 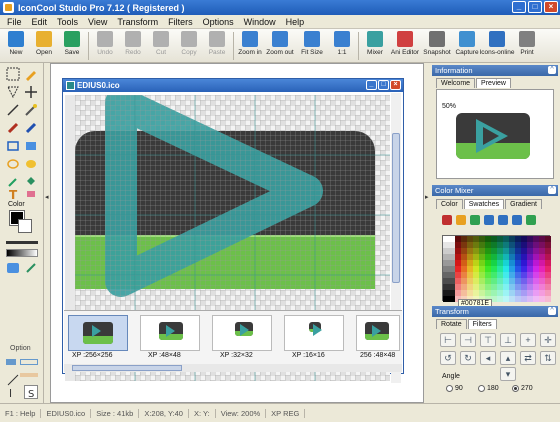 I want to click on move-tool-icon, so click(x=31, y=92).